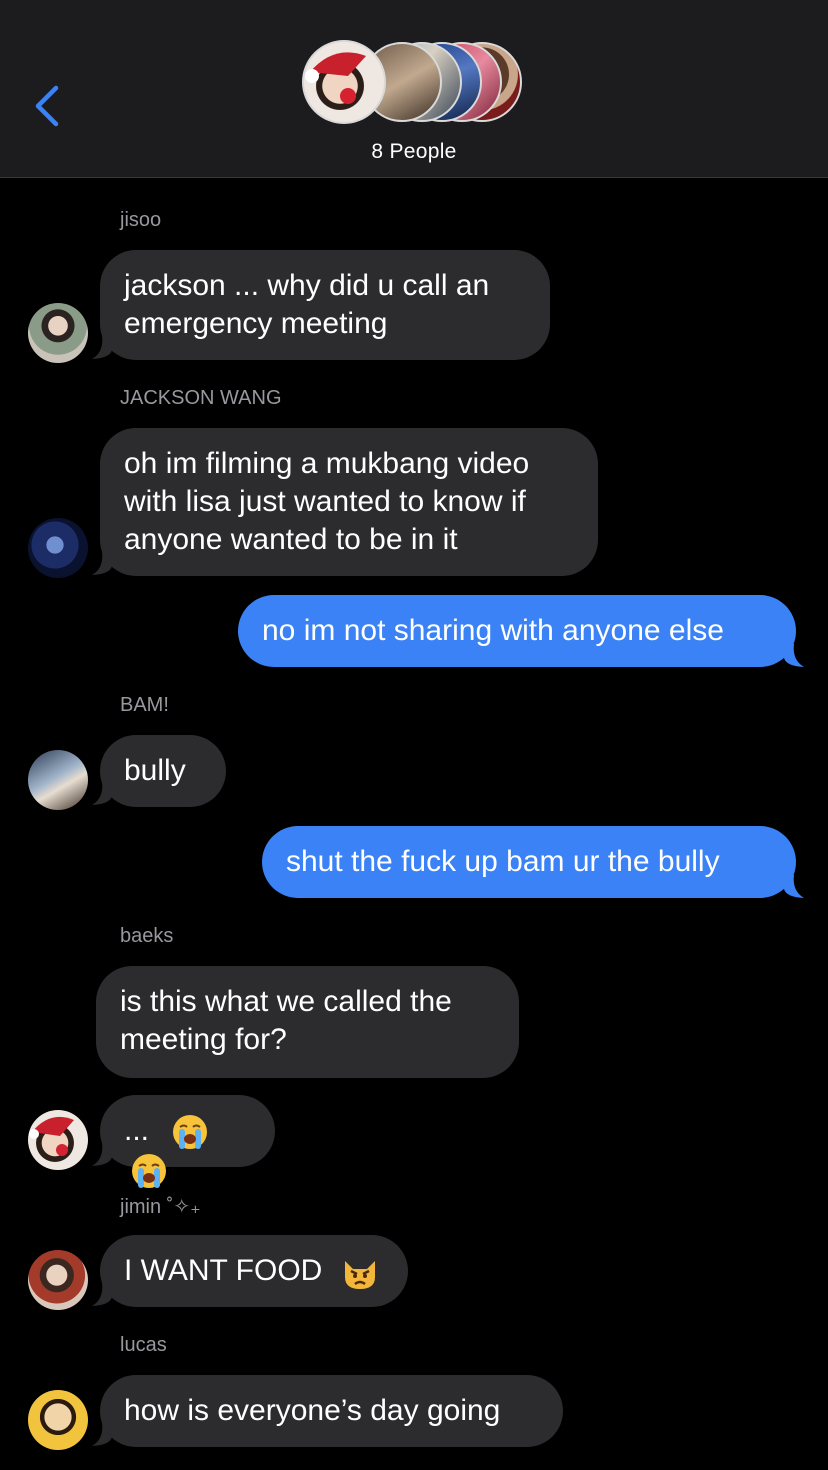 This screenshot has height=1470, width=828. I want to click on message-line: bully, so click(155, 770).